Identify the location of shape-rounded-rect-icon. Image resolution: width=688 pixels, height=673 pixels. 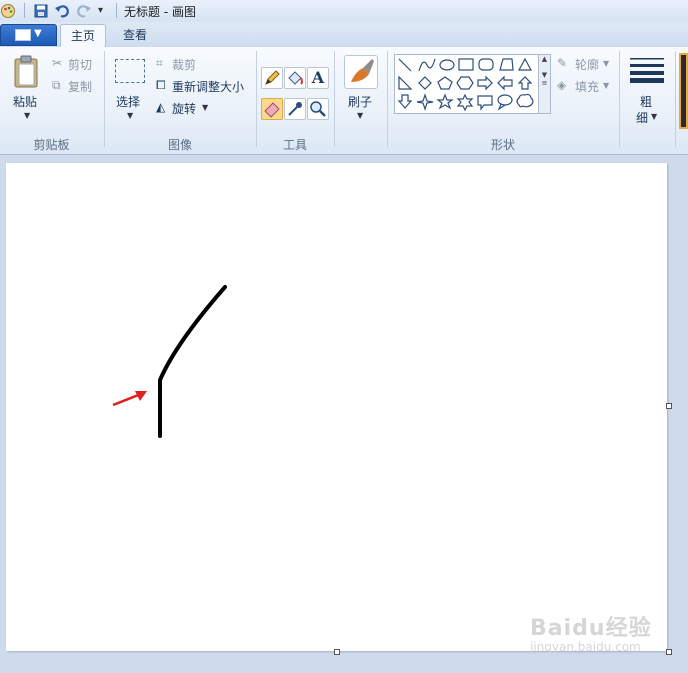
(486, 64).